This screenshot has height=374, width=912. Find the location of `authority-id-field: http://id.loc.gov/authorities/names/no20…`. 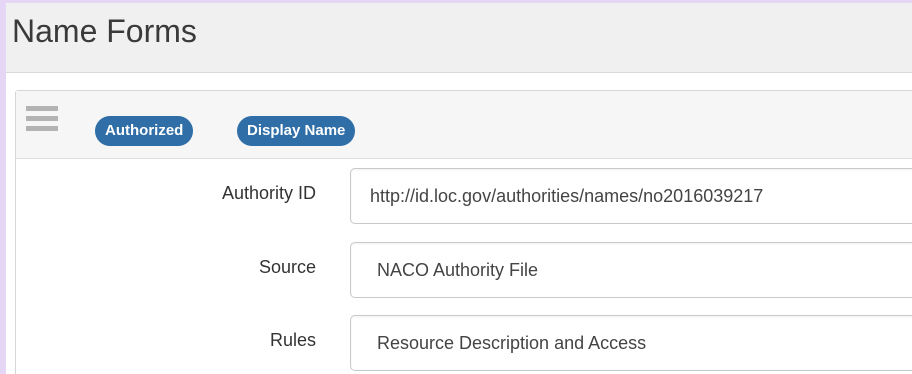

authority-id-field: http://id.loc.gov/authorities/names/no20… is located at coordinates (631, 196).